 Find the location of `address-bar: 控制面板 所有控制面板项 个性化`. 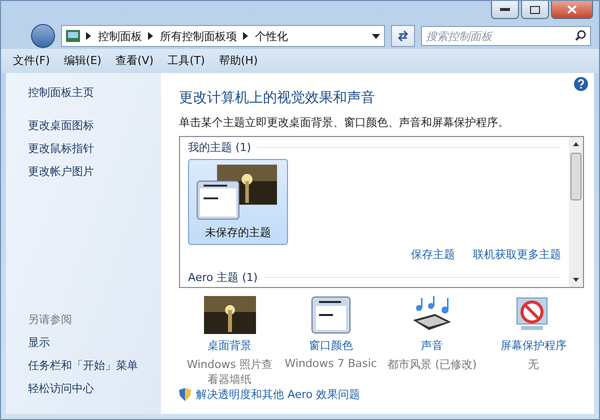

address-bar: 控制面板 所有控制面板项 个性化 is located at coordinates (223, 36).